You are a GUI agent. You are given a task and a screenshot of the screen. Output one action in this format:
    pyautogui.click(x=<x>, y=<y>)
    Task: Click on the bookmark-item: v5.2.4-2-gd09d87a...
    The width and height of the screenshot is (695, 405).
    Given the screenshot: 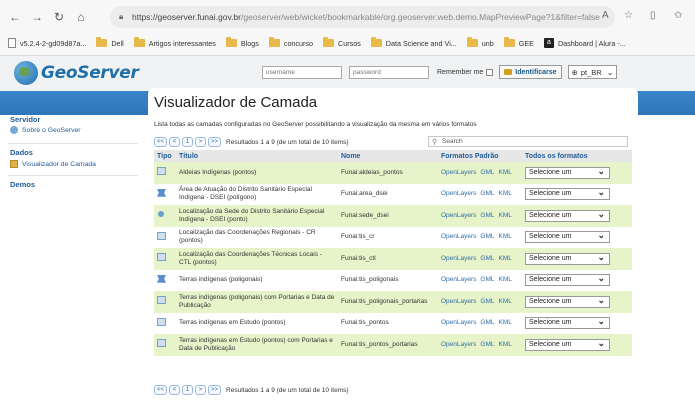 What is the action you would take?
    pyautogui.click(x=47, y=43)
    